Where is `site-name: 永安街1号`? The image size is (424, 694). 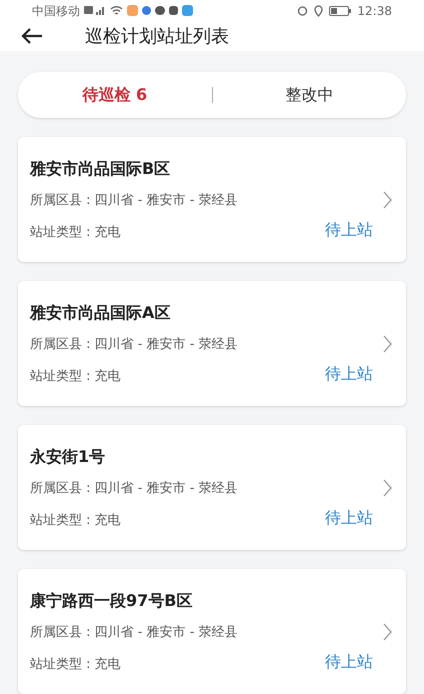
site-name: 永安街1号 is located at coordinates (68, 457).